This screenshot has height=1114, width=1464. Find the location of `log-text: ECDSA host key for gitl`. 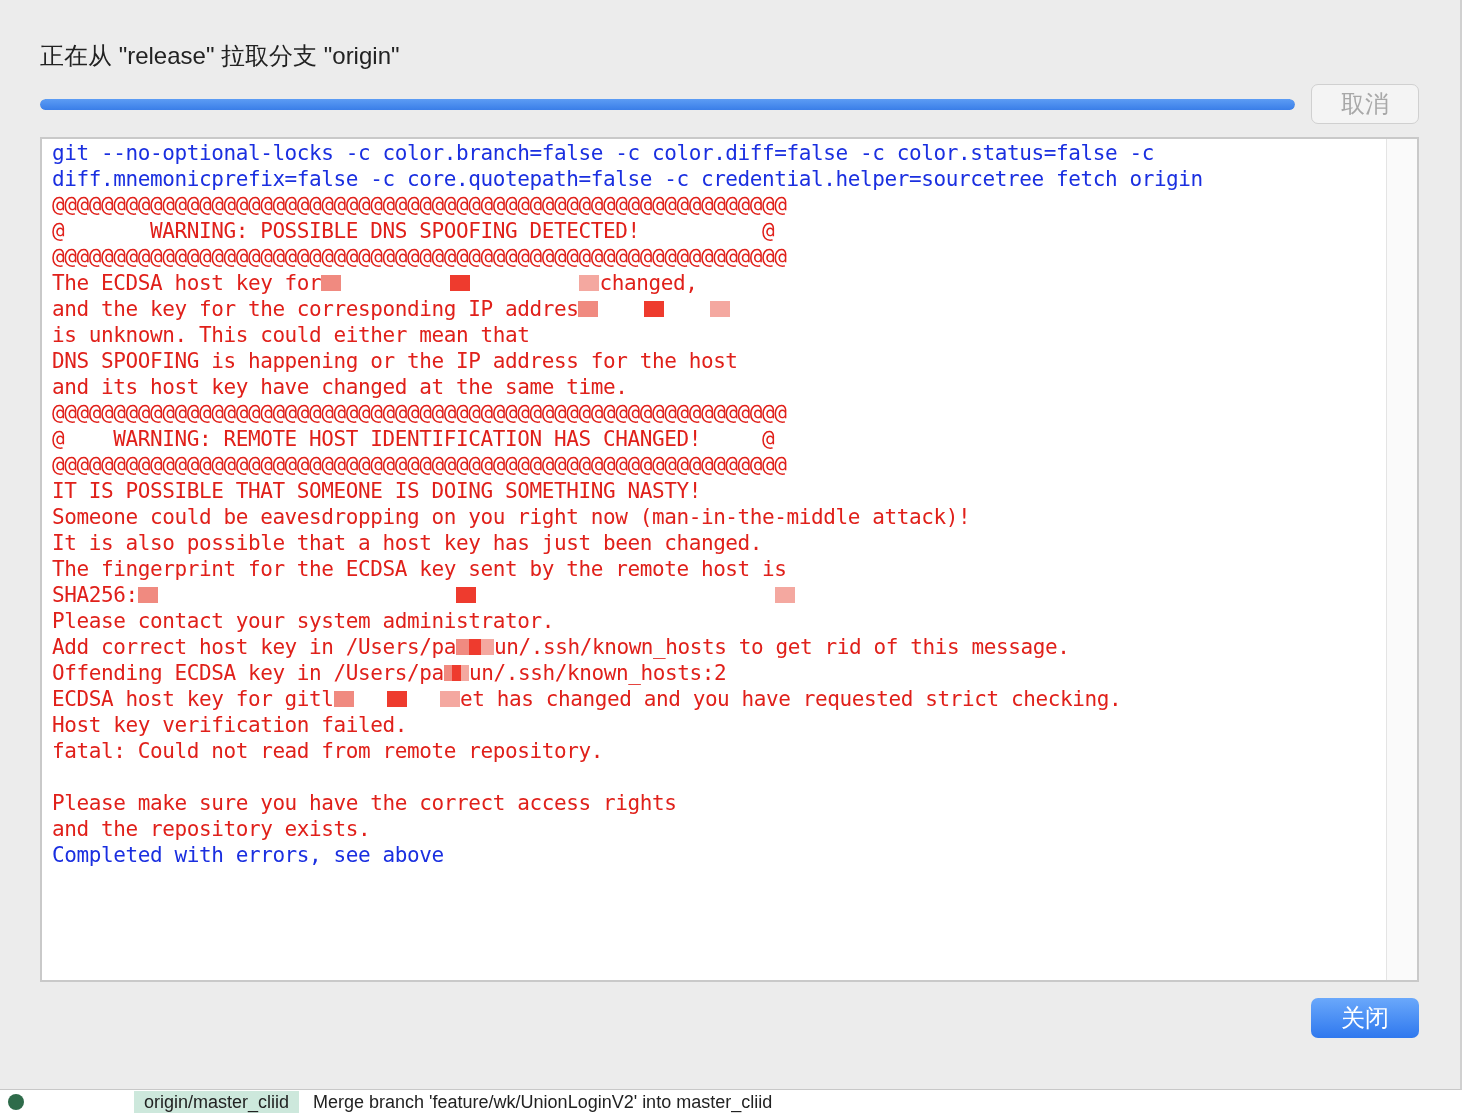

log-text: ECDSA host key for gitl is located at coordinates (193, 699).